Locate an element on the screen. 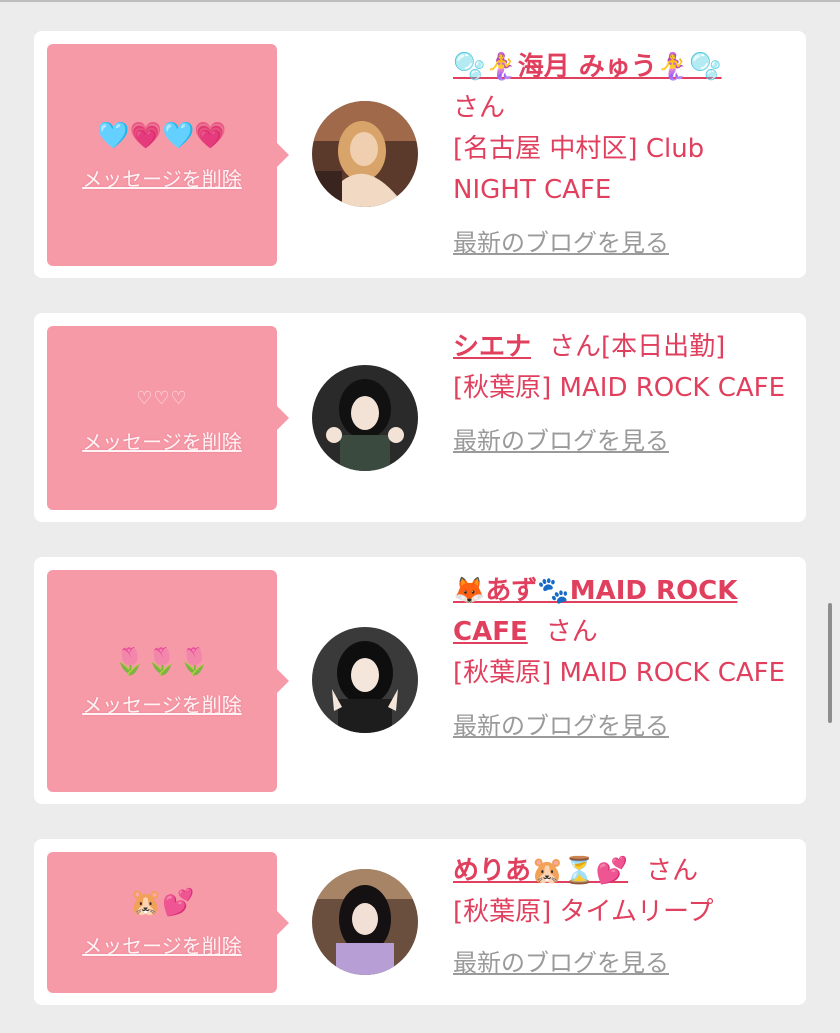 This screenshot has width=840, height=1033. name-line: めりあ🐹⏳💕 さん is located at coordinates (623, 871).